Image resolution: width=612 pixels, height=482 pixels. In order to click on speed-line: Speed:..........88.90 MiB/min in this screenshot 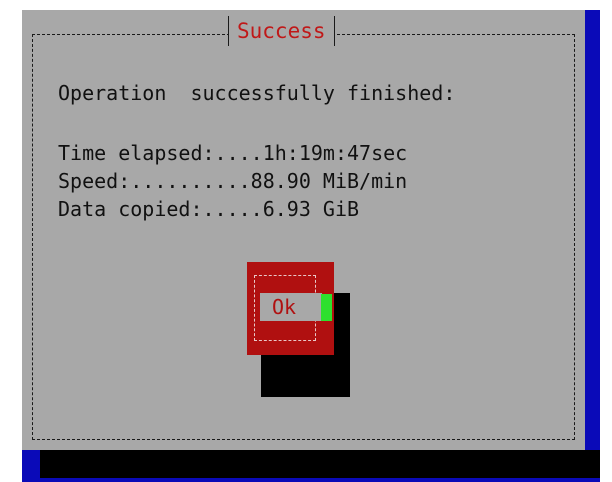, I will do `click(233, 181)`.